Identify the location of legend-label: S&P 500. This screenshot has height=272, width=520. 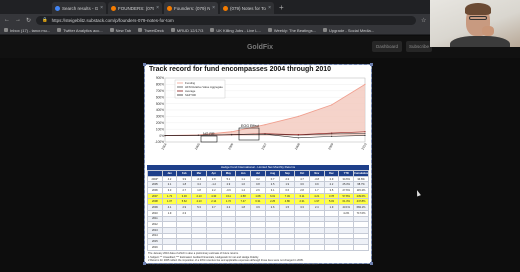
(190, 95).